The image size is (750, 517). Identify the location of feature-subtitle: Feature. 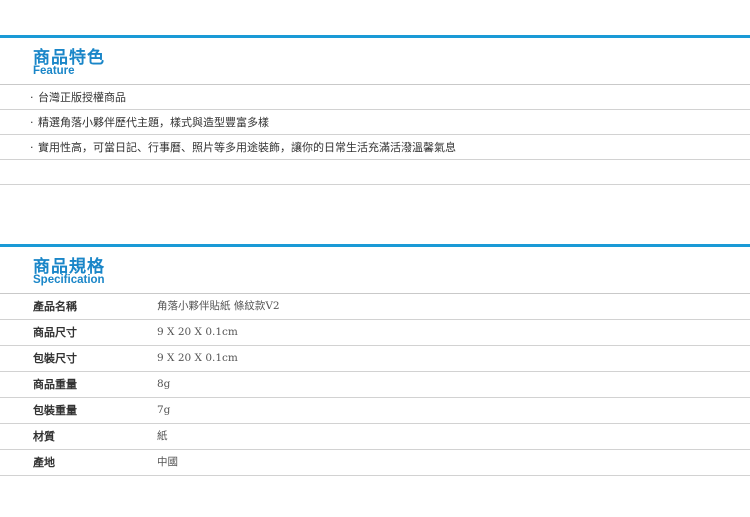
(54, 71).